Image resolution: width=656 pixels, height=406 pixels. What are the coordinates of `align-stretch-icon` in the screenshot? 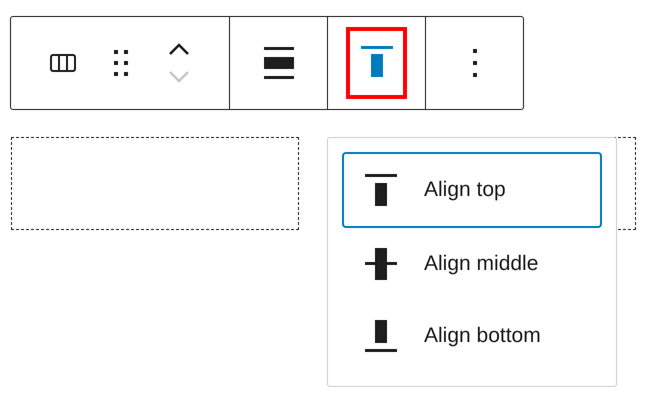 It's located at (279, 63).